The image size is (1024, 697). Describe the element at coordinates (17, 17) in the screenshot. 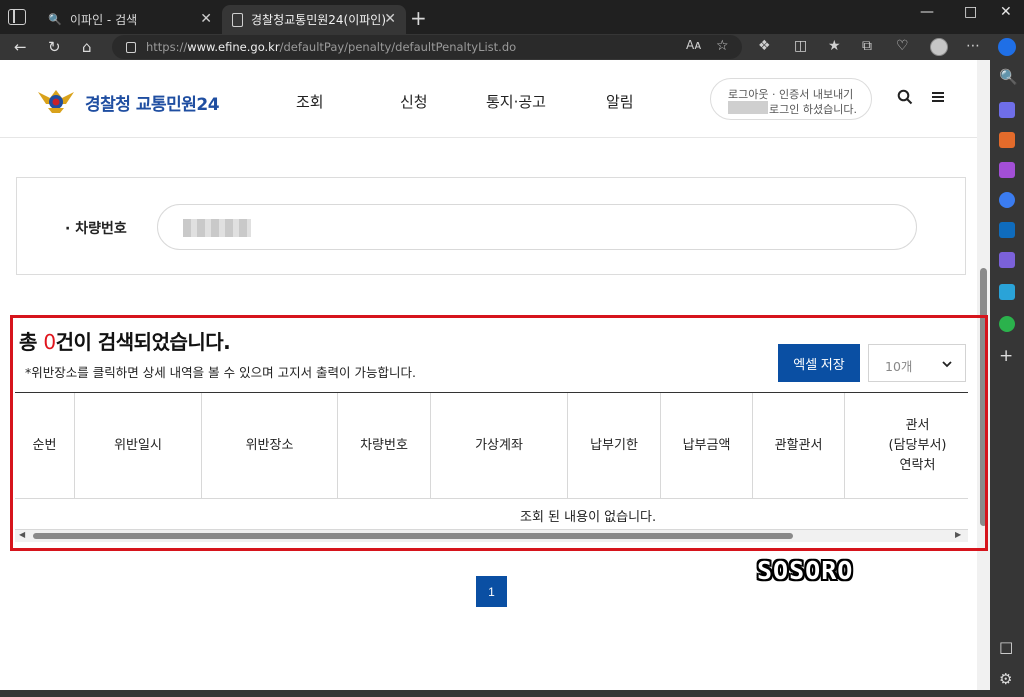

I see `tab-actions-icon` at that location.